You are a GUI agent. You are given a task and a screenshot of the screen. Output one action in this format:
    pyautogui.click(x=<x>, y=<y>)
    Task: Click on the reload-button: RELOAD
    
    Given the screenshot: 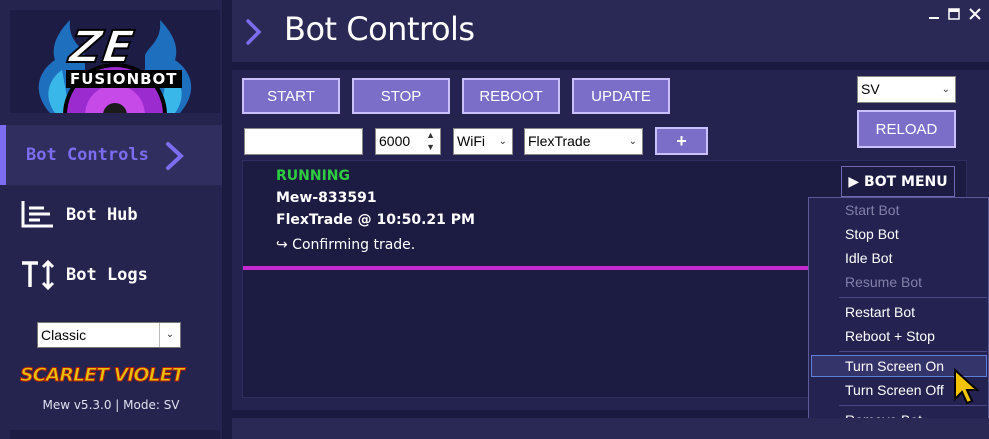 What is the action you would take?
    pyautogui.click(x=906, y=129)
    